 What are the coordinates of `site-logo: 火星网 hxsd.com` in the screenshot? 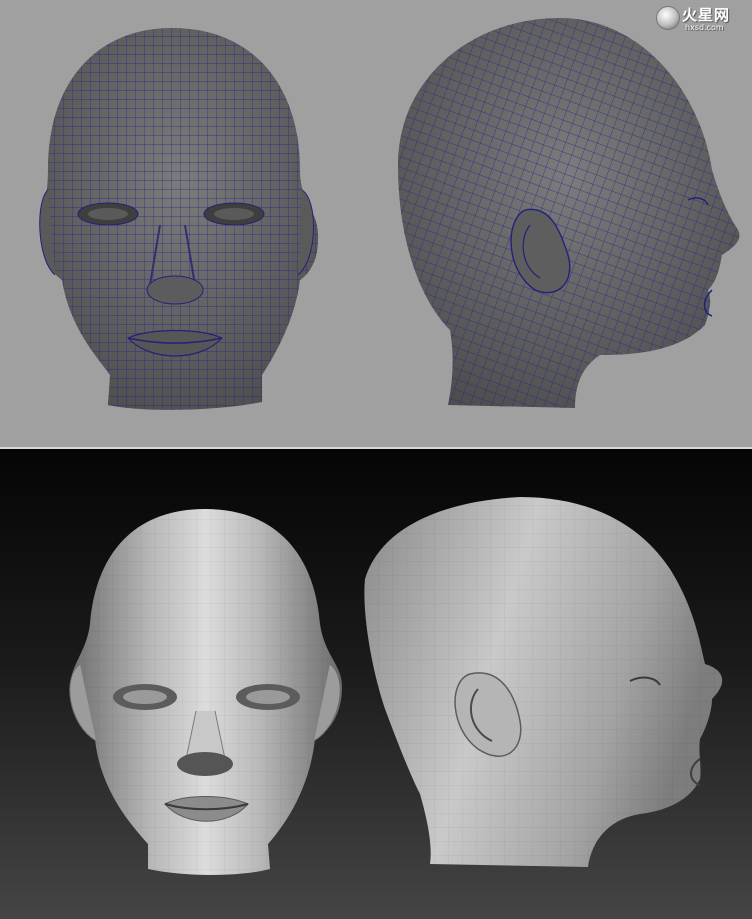 It's located at (700, 19).